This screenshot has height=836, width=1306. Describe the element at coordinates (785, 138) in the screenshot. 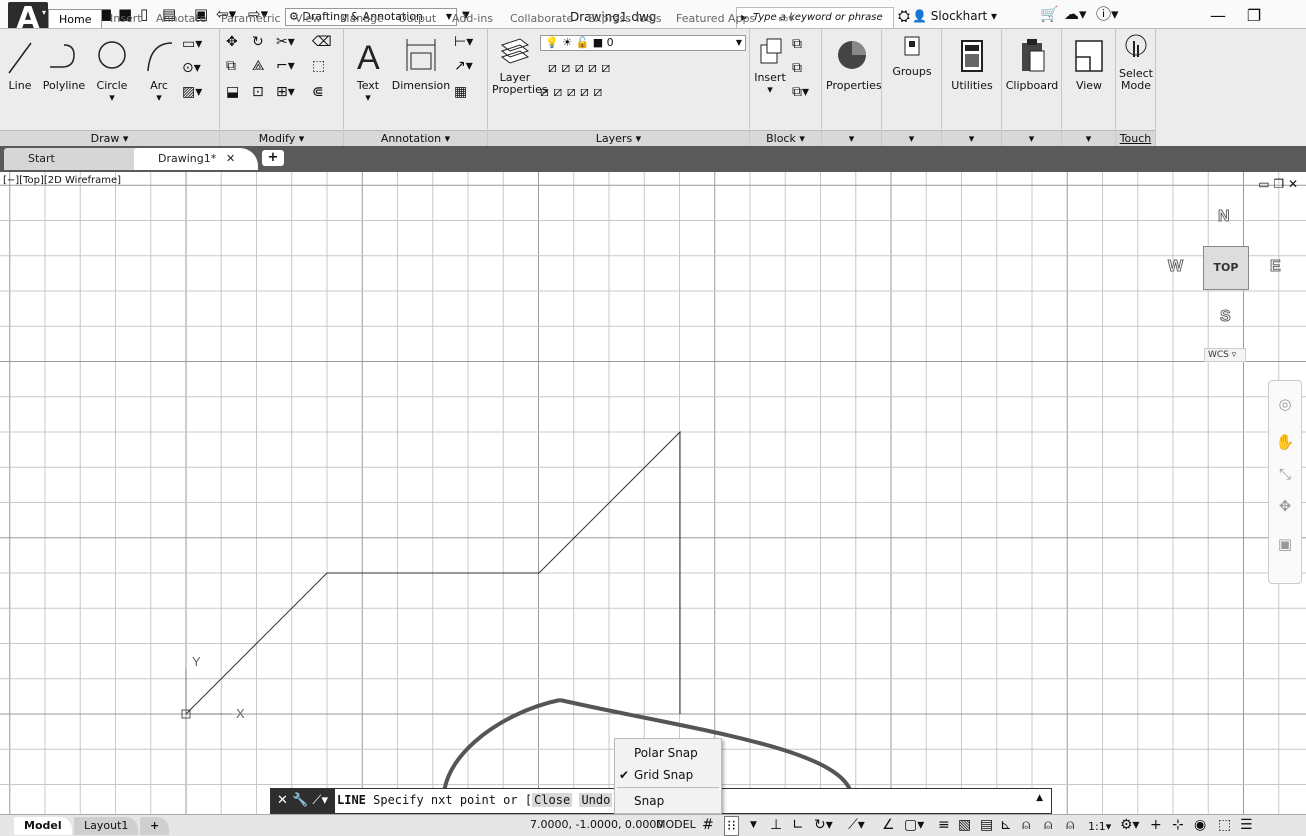

I see `block-panel-title: Block ▾` at that location.